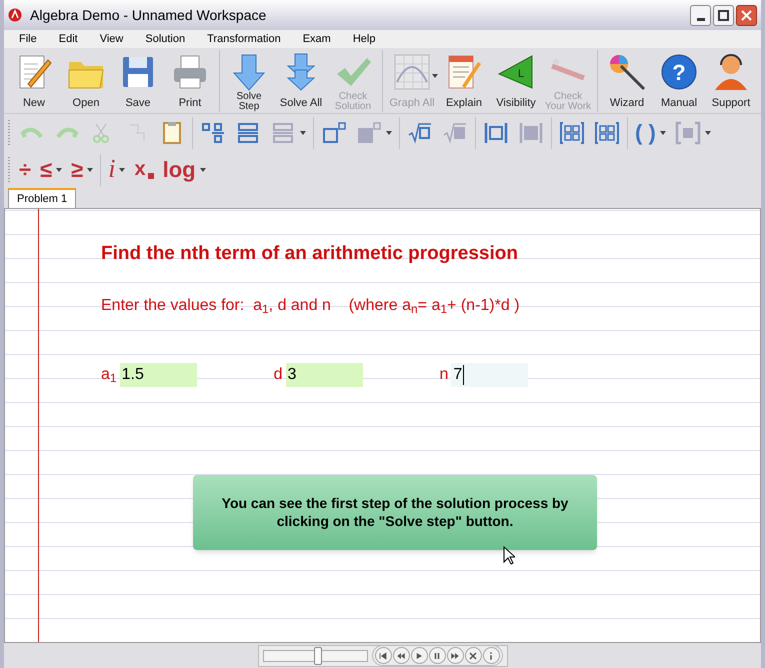 The image size is (765, 668). What do you see at coordinates (650, 132) in the screenshot?
I see `format-button: ( )` at bounding box center [650, 132].